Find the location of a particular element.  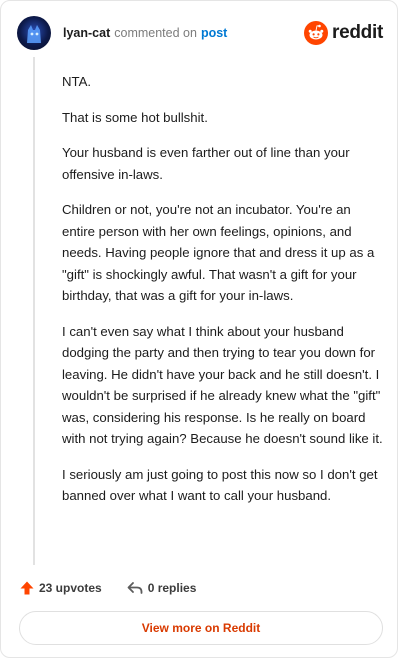

user-avatar is located at coordinates (34, 33).